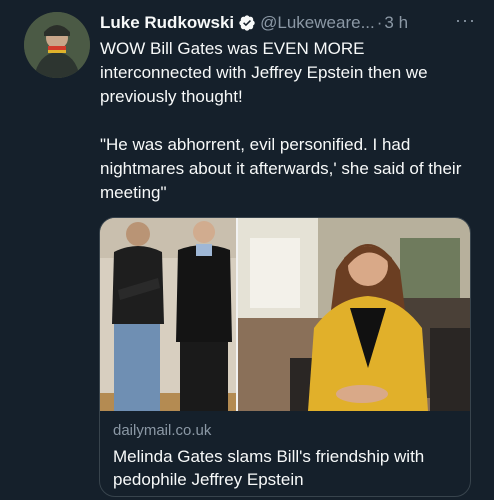 The width and height of the screenshot is (494, 500). I want to click on timestamp: 3 h, so click(396, 23).